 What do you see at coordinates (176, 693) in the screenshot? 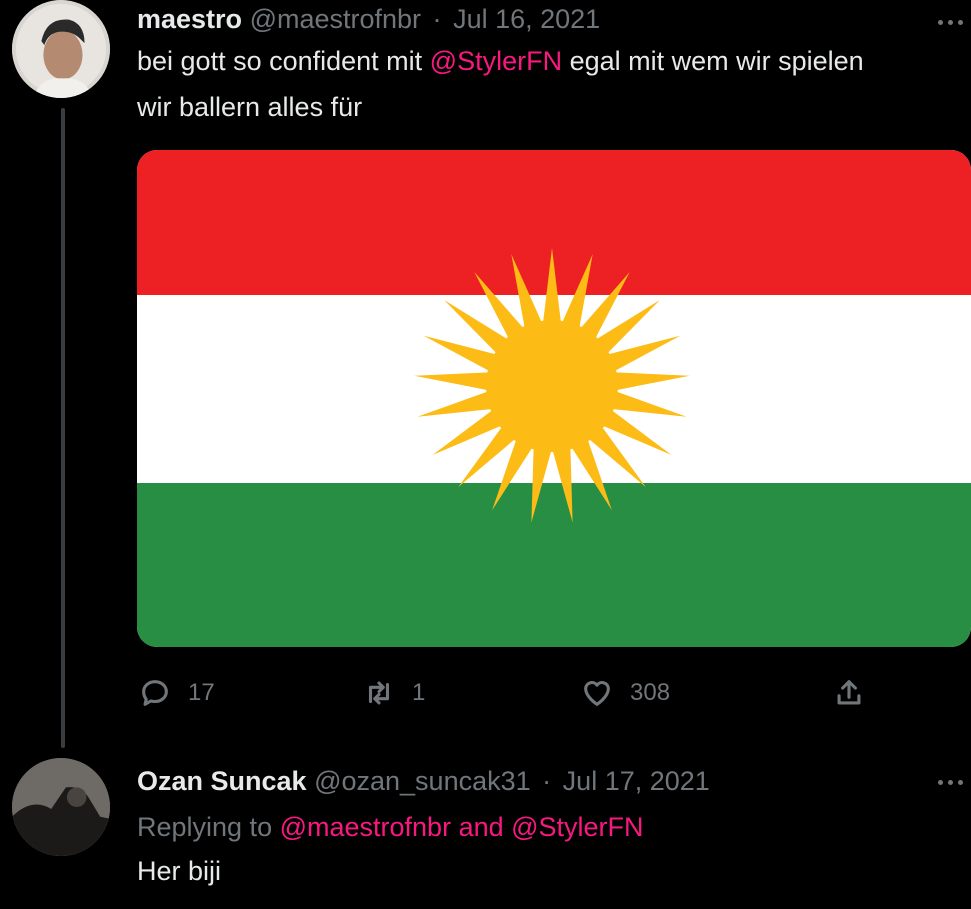
I see `reply-button: 17` at bounding box center [176, 693].